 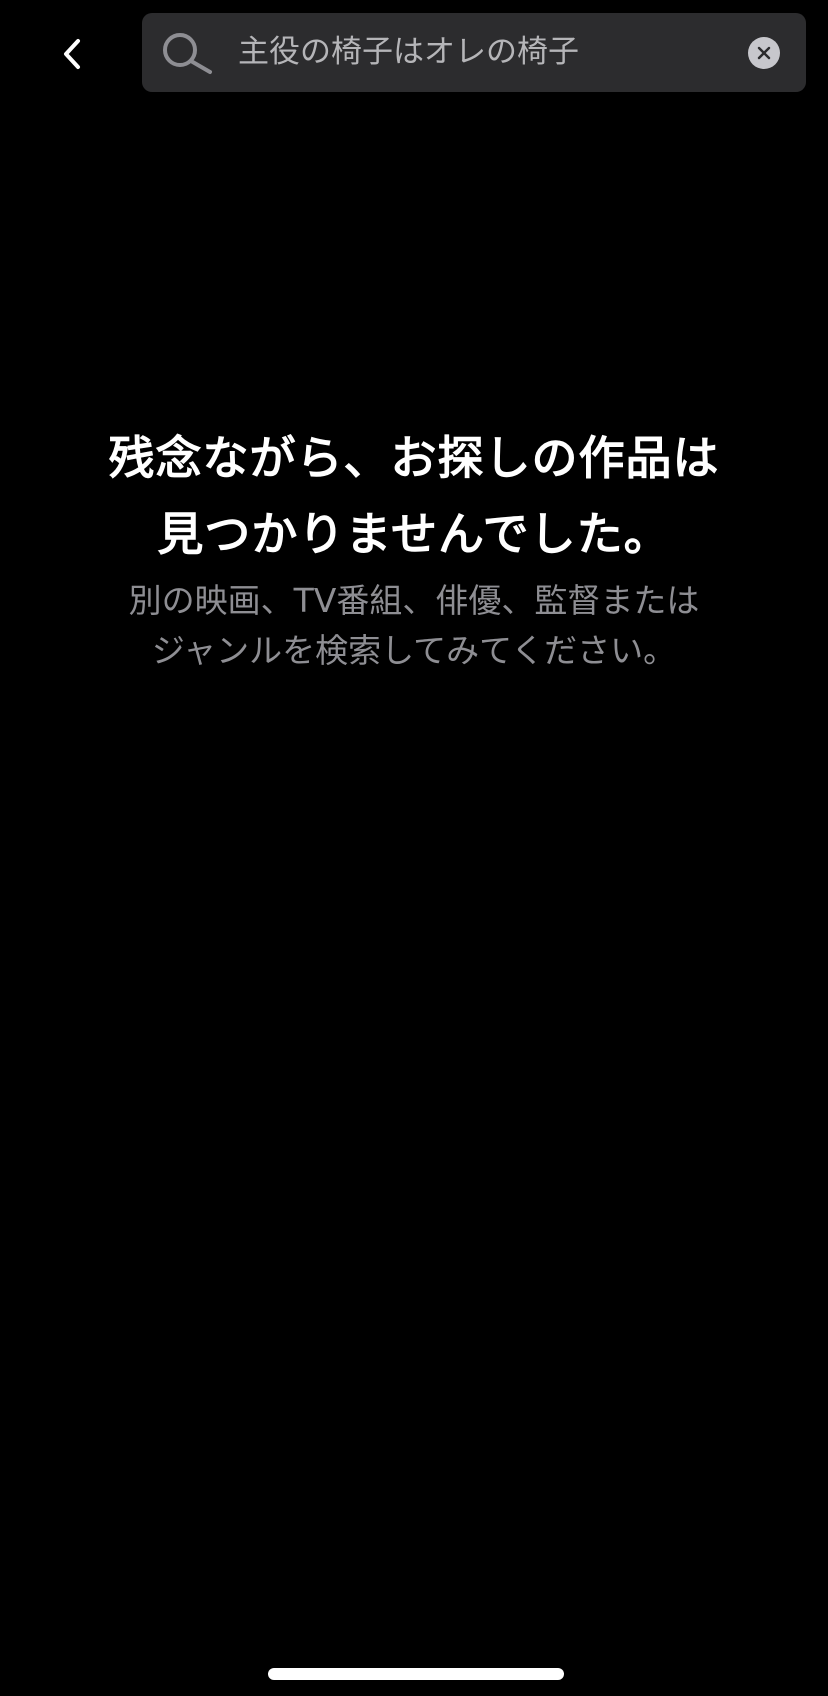 What do you see at coordinates (414, 534) in the screenshot?
I see `empty-state-title-line2: 見つかりませんでした。` at bounding box center [414, 534].